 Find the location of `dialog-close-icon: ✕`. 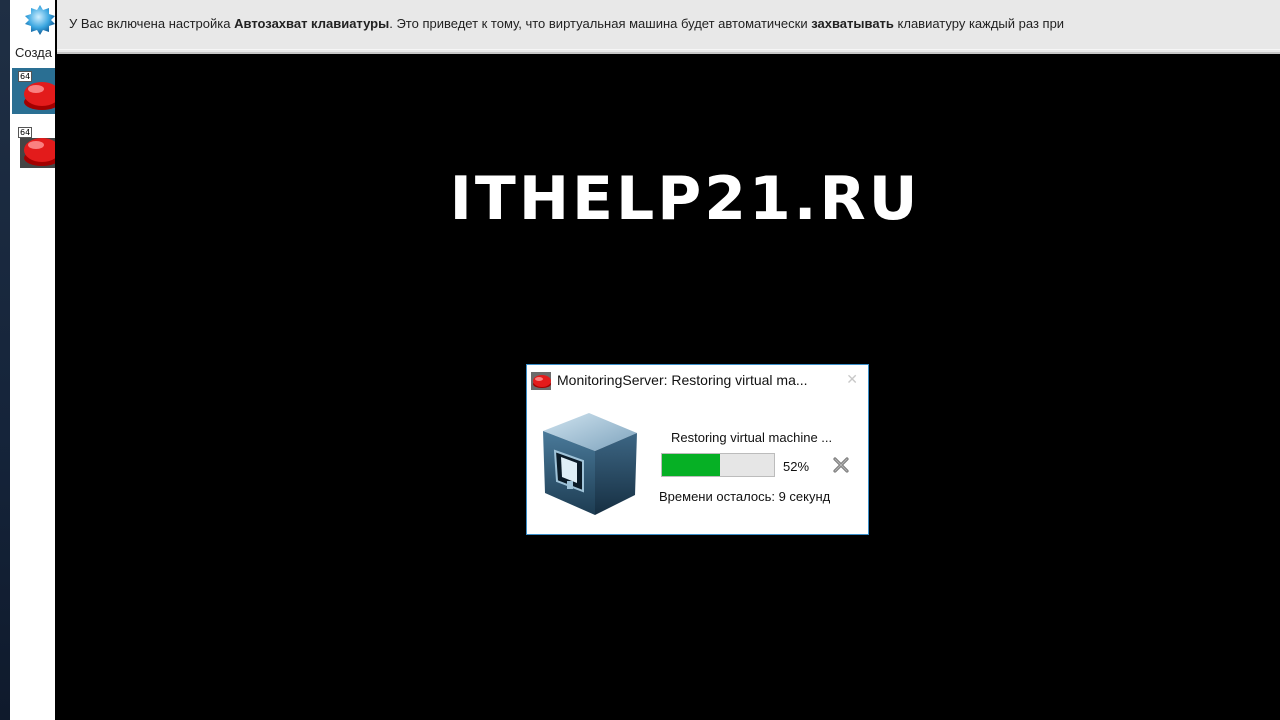

dialog-close-icon: ✕ is located at coordinates (852, 379).